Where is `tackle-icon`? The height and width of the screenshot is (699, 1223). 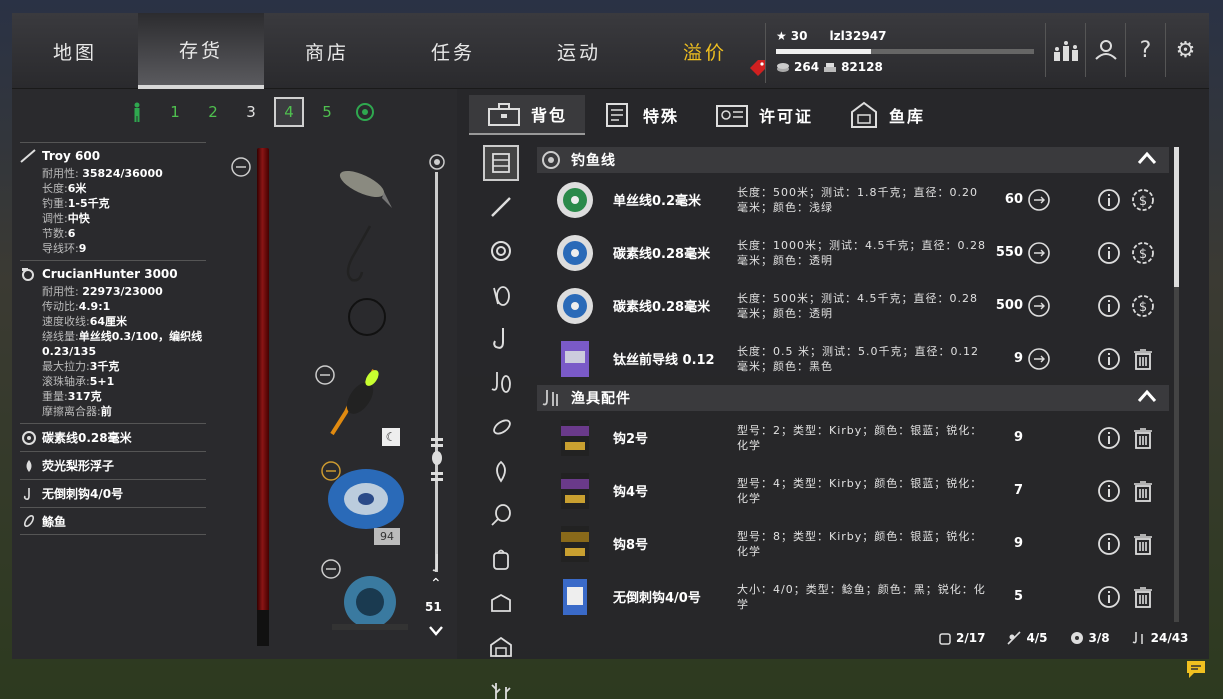
tackle-icon is located at coordinates (1137, 638).